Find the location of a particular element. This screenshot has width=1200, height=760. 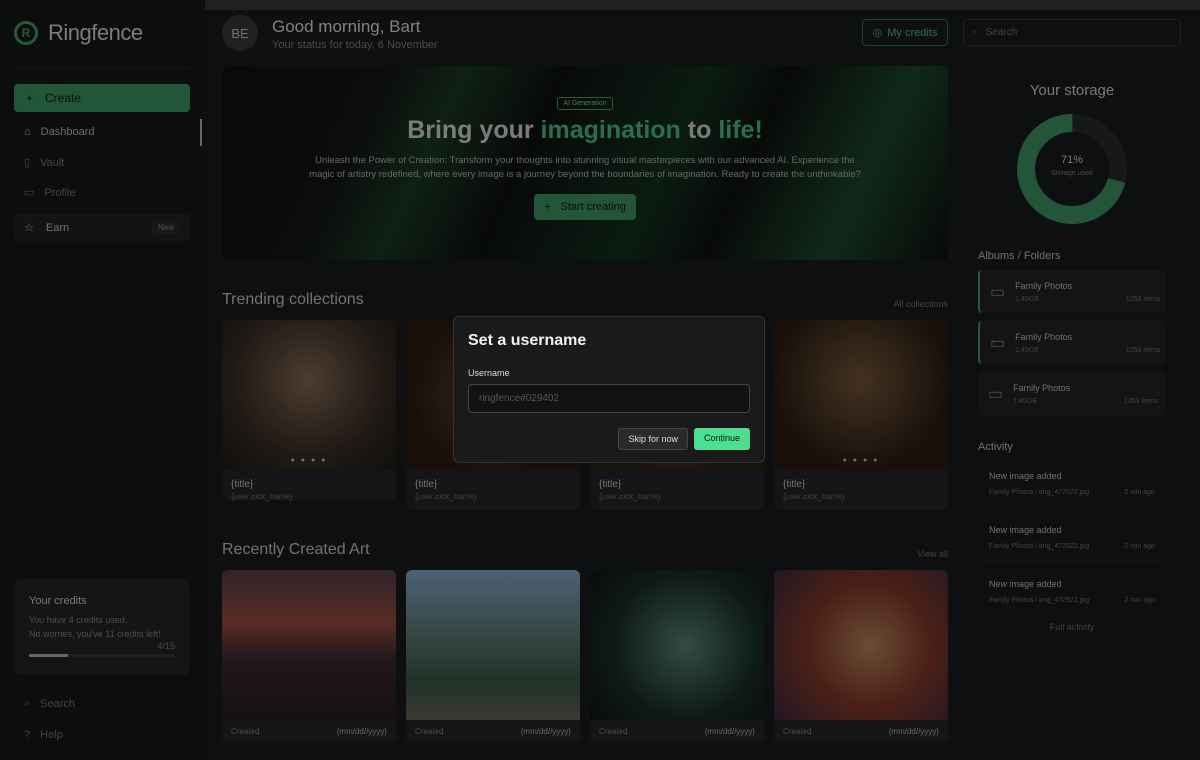

created-label: Created is located at coordinates (797, 731).